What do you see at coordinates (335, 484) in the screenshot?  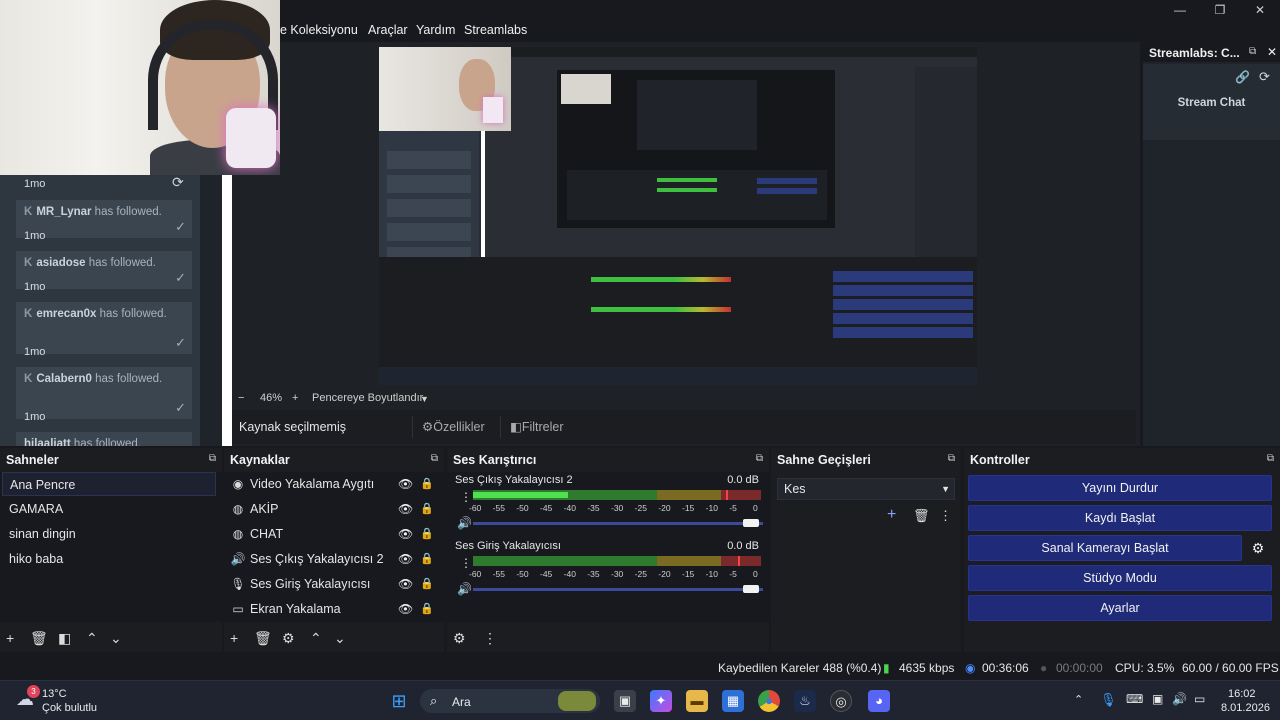 I see `source-item: ◉ Video Yakalama Aygıtı 👁 🔒` at bounding box center [335, 484].